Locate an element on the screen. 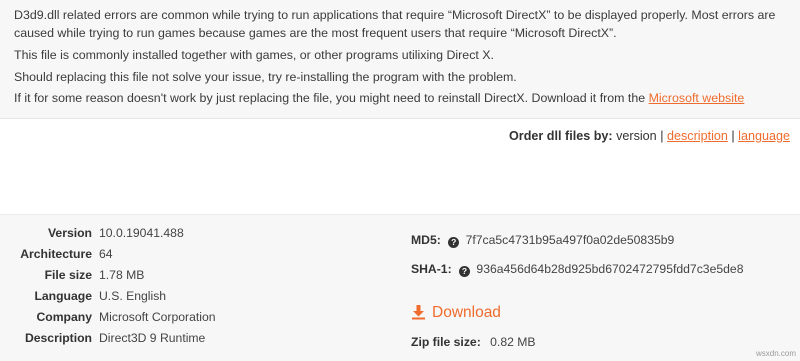 This screenshot has width=800, height=361. zip-size-row: Zip file size: 0.82 MB is located at coordinates (473, 342).